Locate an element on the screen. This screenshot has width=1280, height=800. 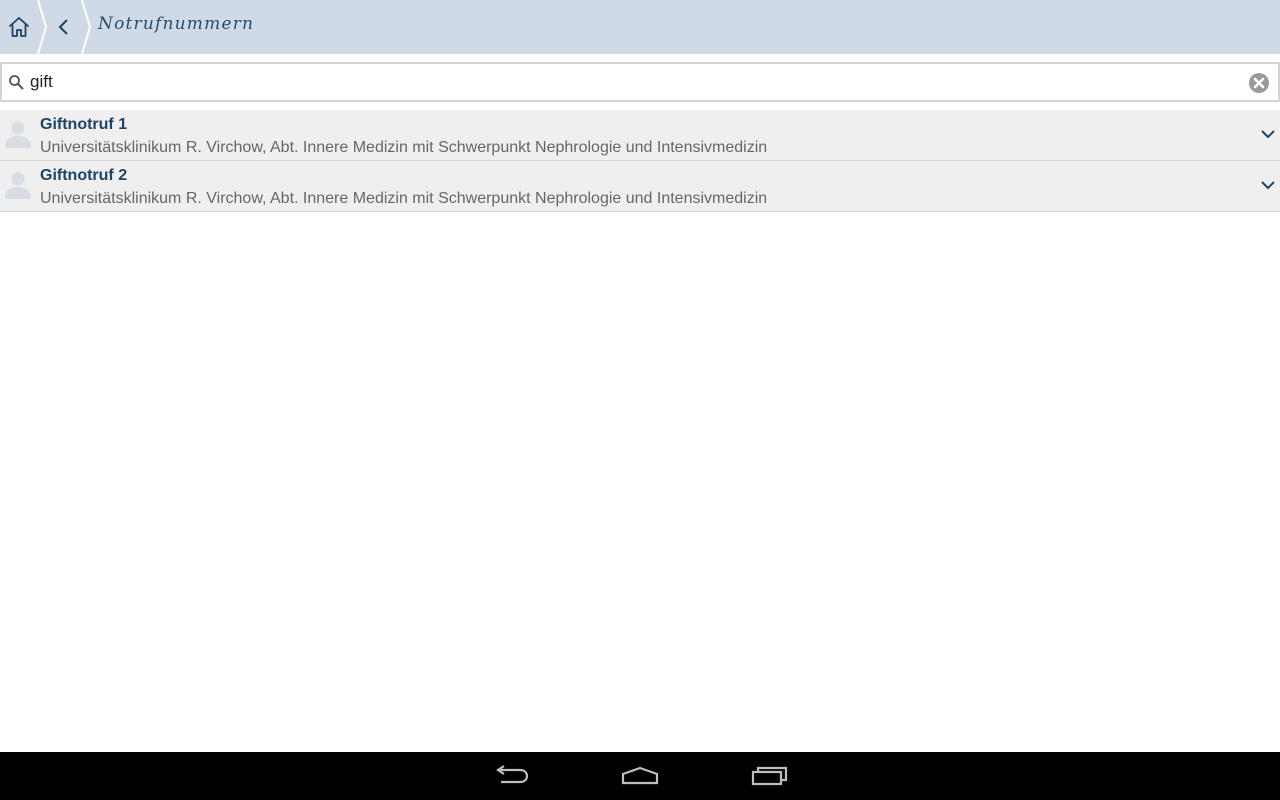
list-item-title: Giftnotruf 2 is located at coordinates (84, 175).